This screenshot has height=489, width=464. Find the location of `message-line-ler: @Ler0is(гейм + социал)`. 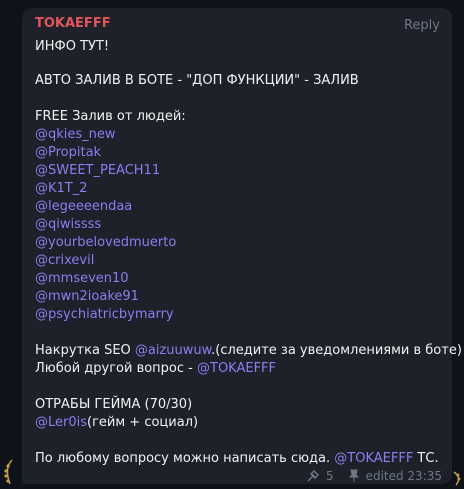

message-line-ler: @Ler0is(гейм + социал) is located at coordinates (116, 422).